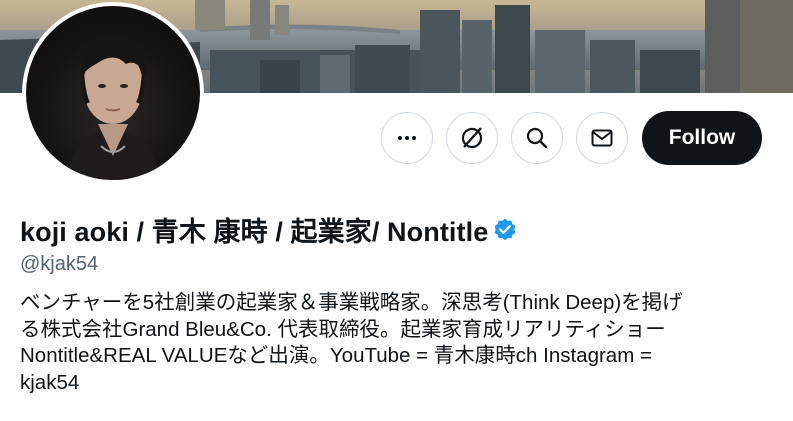 This screenshot has width=793, height=421. Describe the element at coordinates (571, 138) in the screenshot. I see `profile-actions: Follow` at that location.